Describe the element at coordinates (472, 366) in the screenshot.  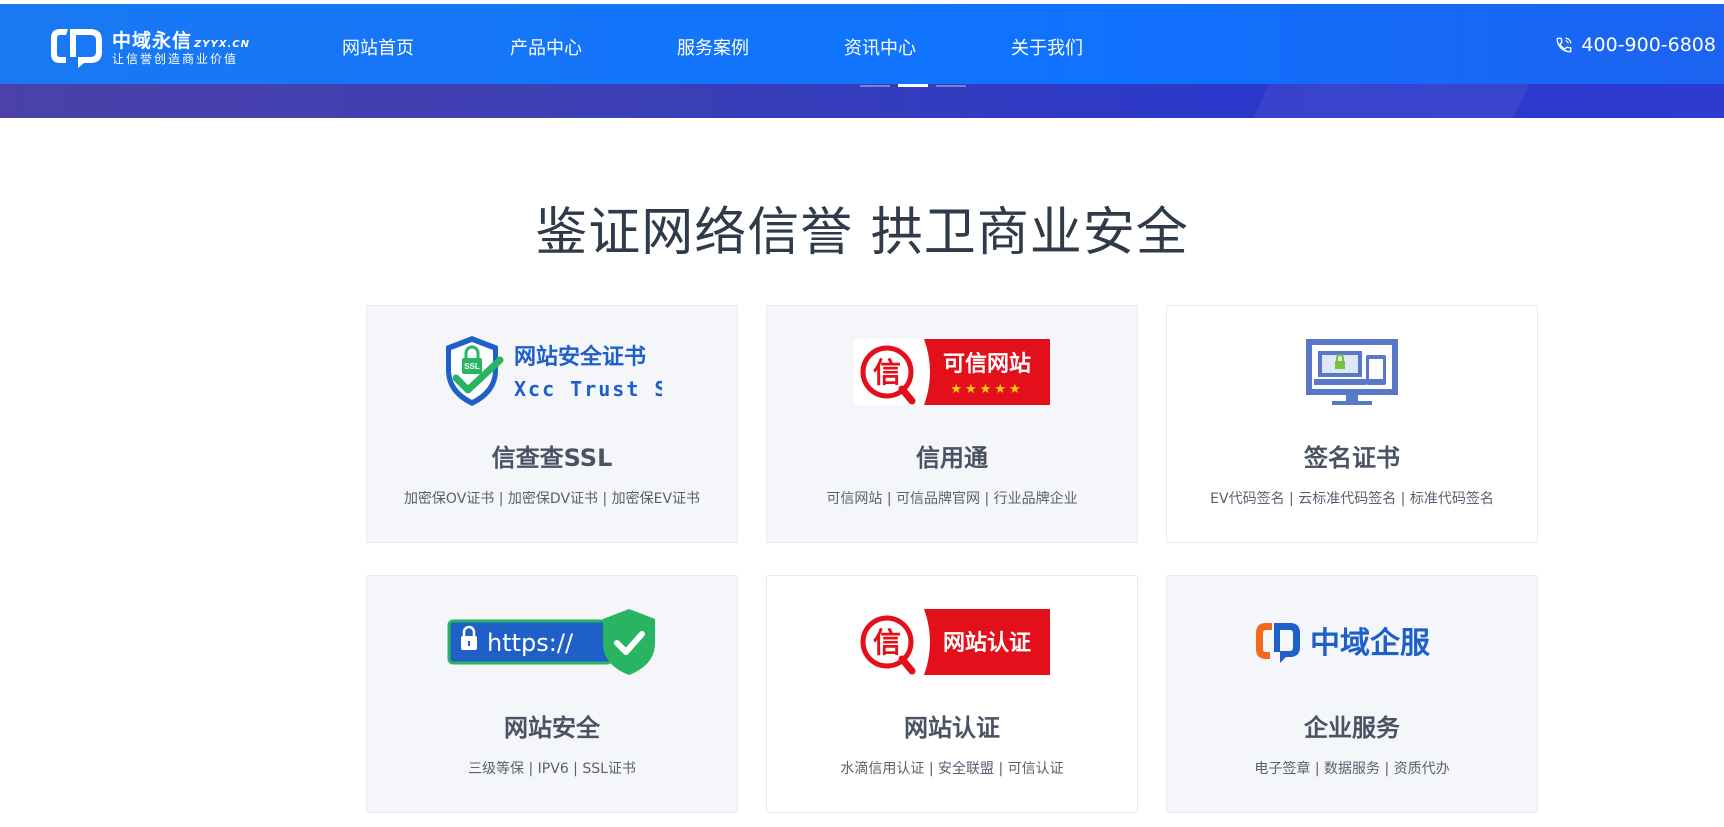
I see `svg-text: SSL` at that location.